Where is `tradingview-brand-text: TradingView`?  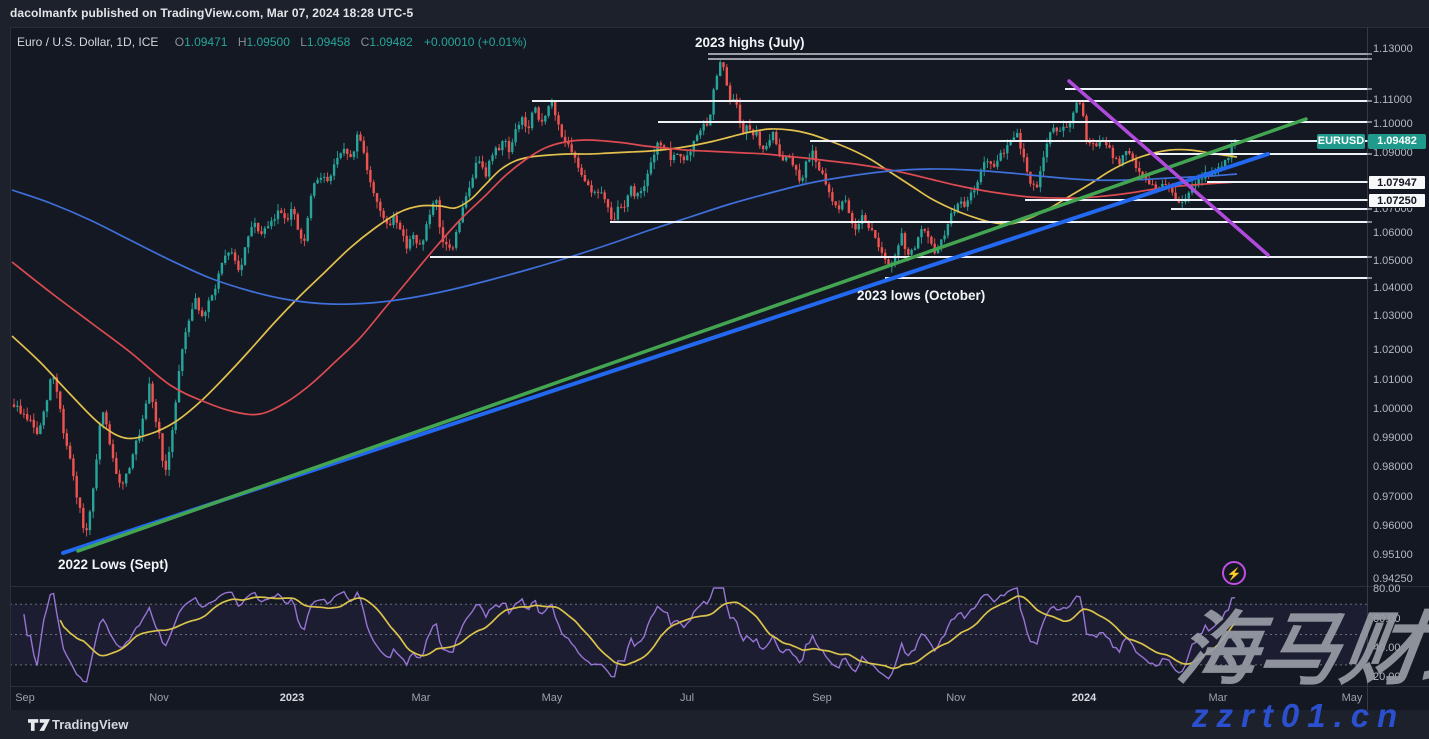 tradingview-brand-text: TradingView is located at coordinates (90, 724).